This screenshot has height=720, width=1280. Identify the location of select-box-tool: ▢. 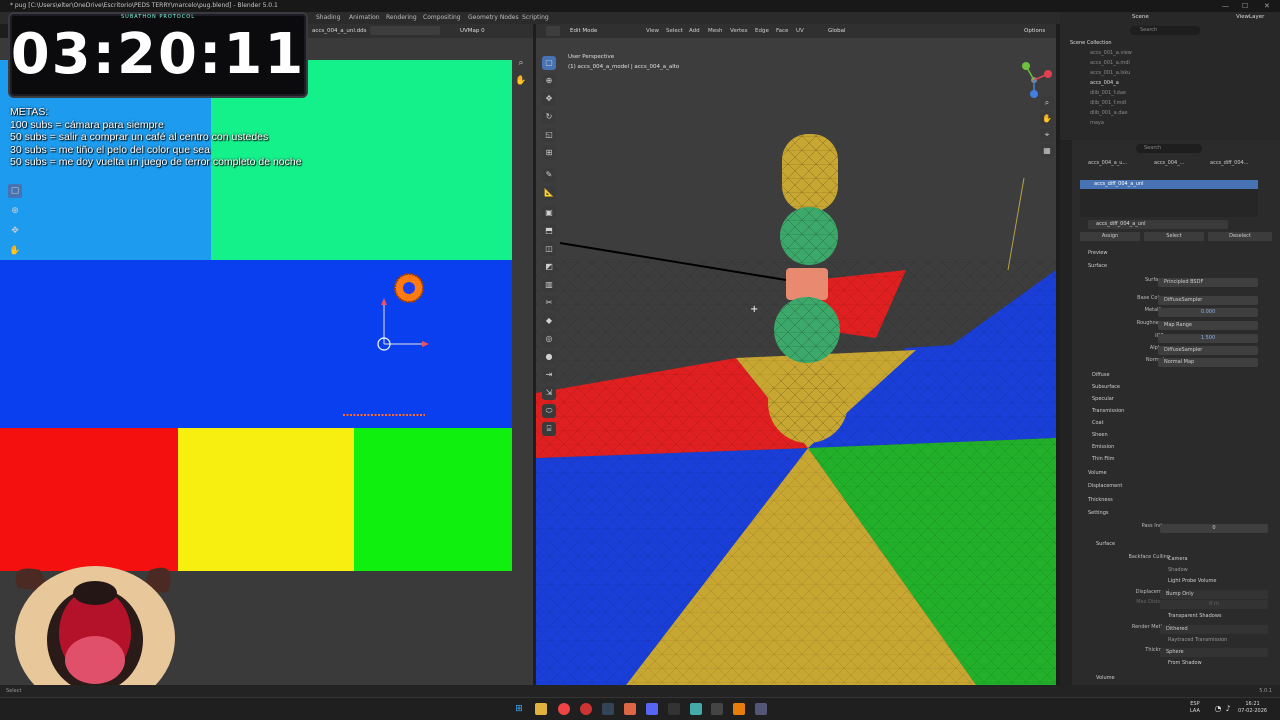
(15, 191).